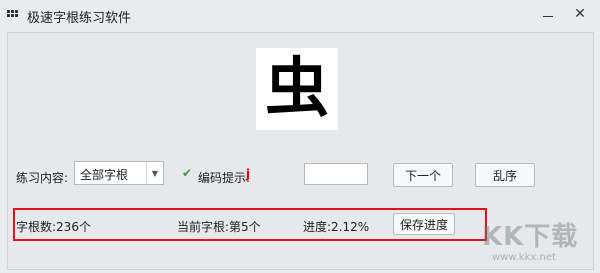 Image resolution: width=600 pixels, height=273 pixels. I want to click on practice-content-value: 全部字根, so click(104, 175).